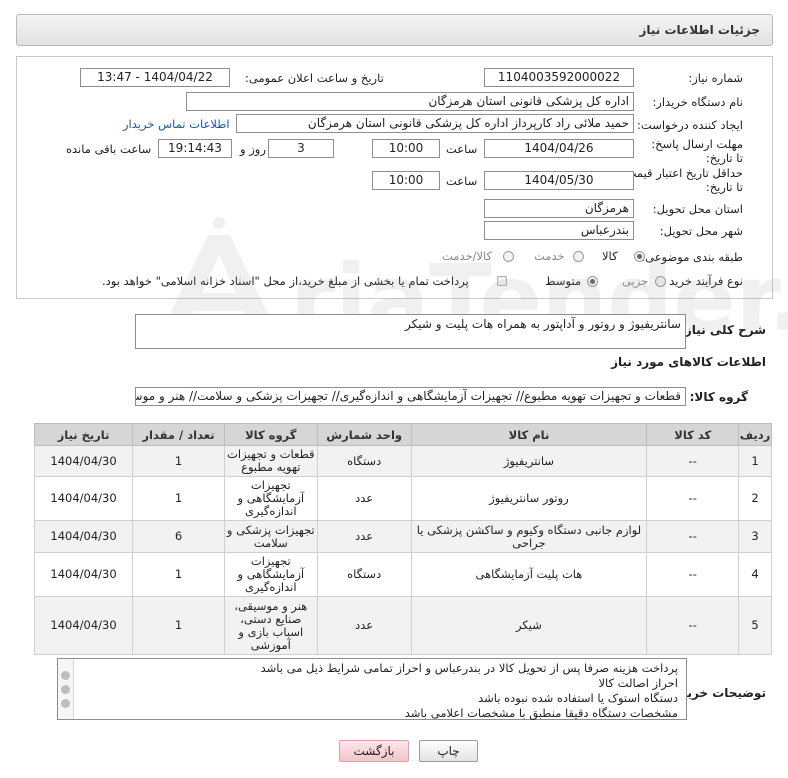  What do you see at coordinates (529, 461) in the screenshot?
I see `cell-name: سانتریفیوژ` at bounding box center [529, 461].